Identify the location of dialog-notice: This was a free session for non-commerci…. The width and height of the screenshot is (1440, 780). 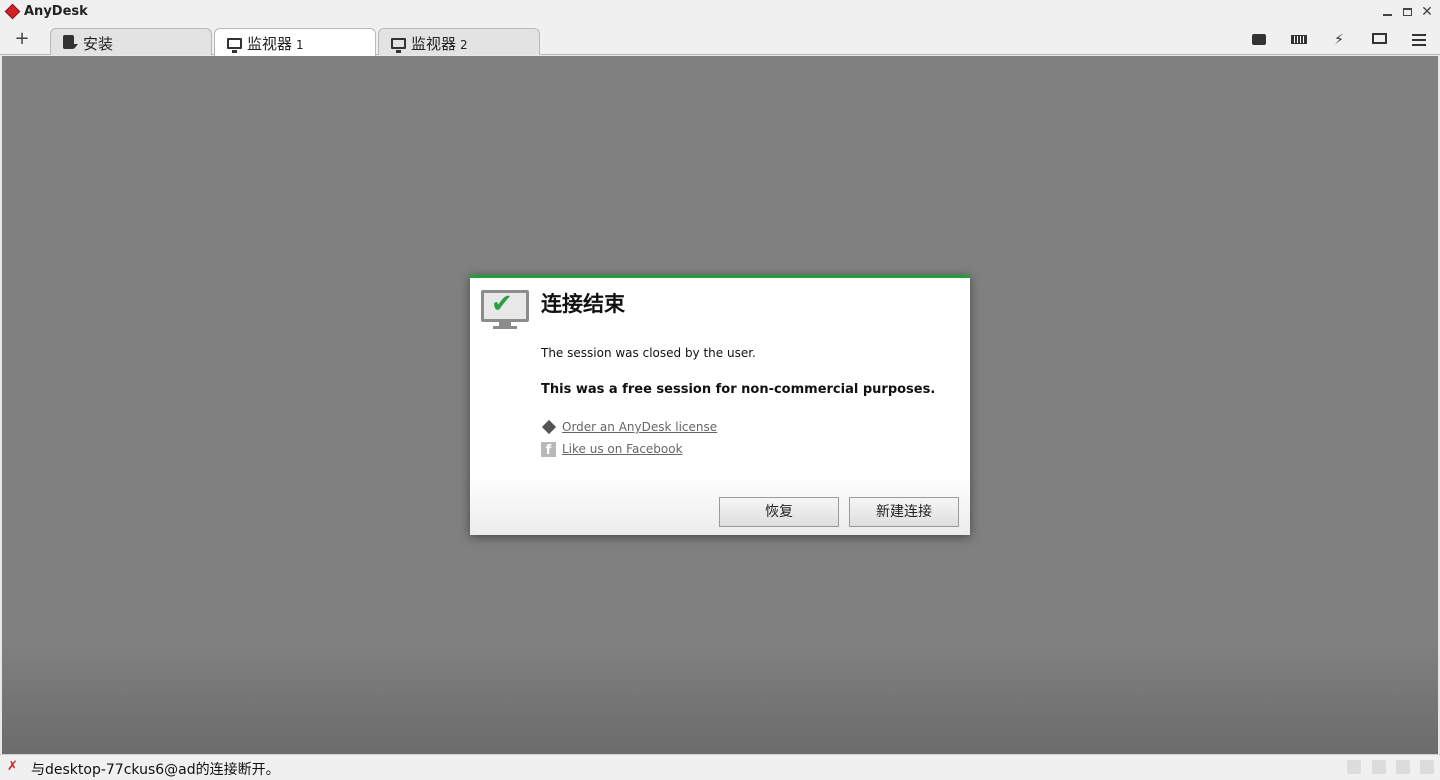
(738, 389).